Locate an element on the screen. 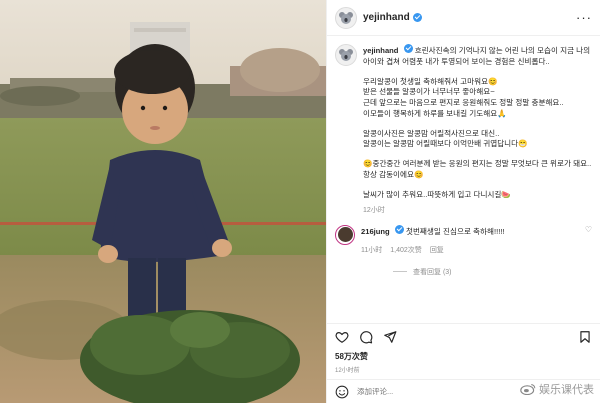 Image resolution: width=600 pixels, height=403 pixels. weibo-watermark: 娱乐课代表 is located at coordinates (557, 389).